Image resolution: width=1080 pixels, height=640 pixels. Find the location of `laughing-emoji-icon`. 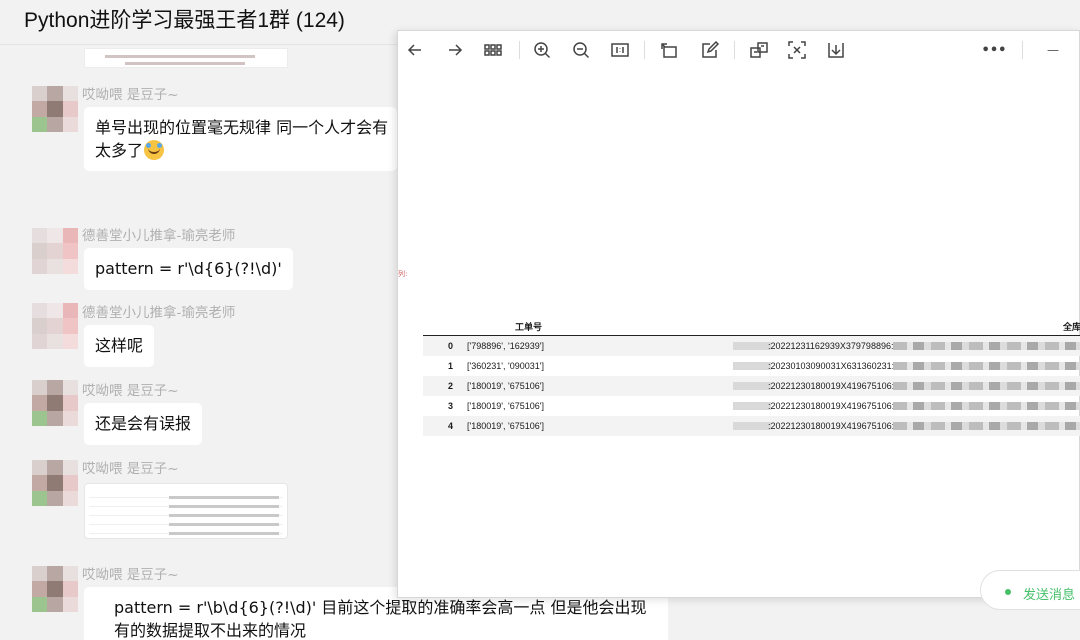

laughing-emoji-icon is located at coordinates (154, 150).